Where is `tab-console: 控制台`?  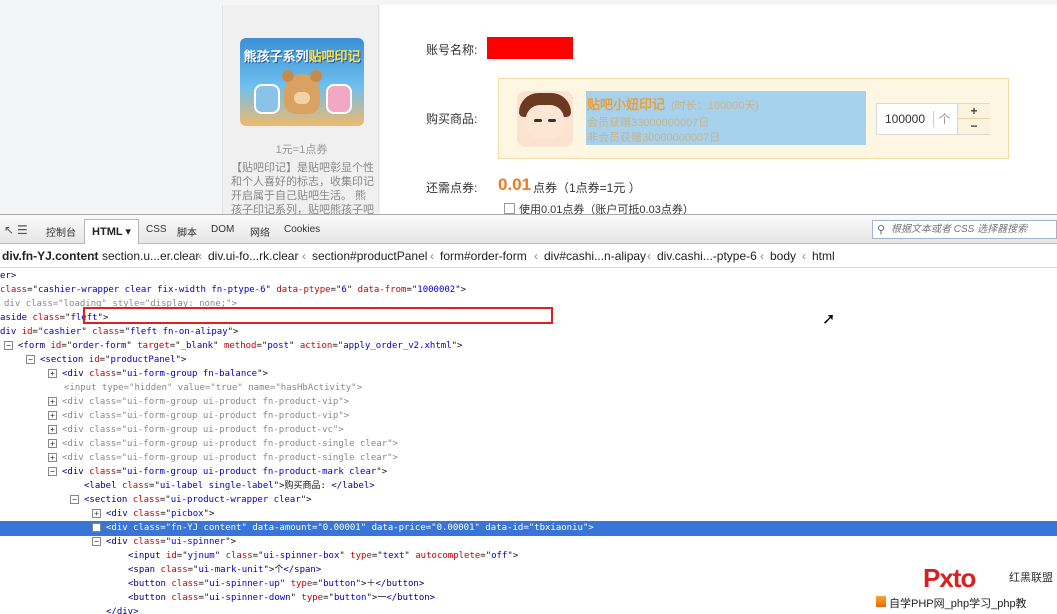 tab-console: 控制台 is located at coordinates (61, 231).